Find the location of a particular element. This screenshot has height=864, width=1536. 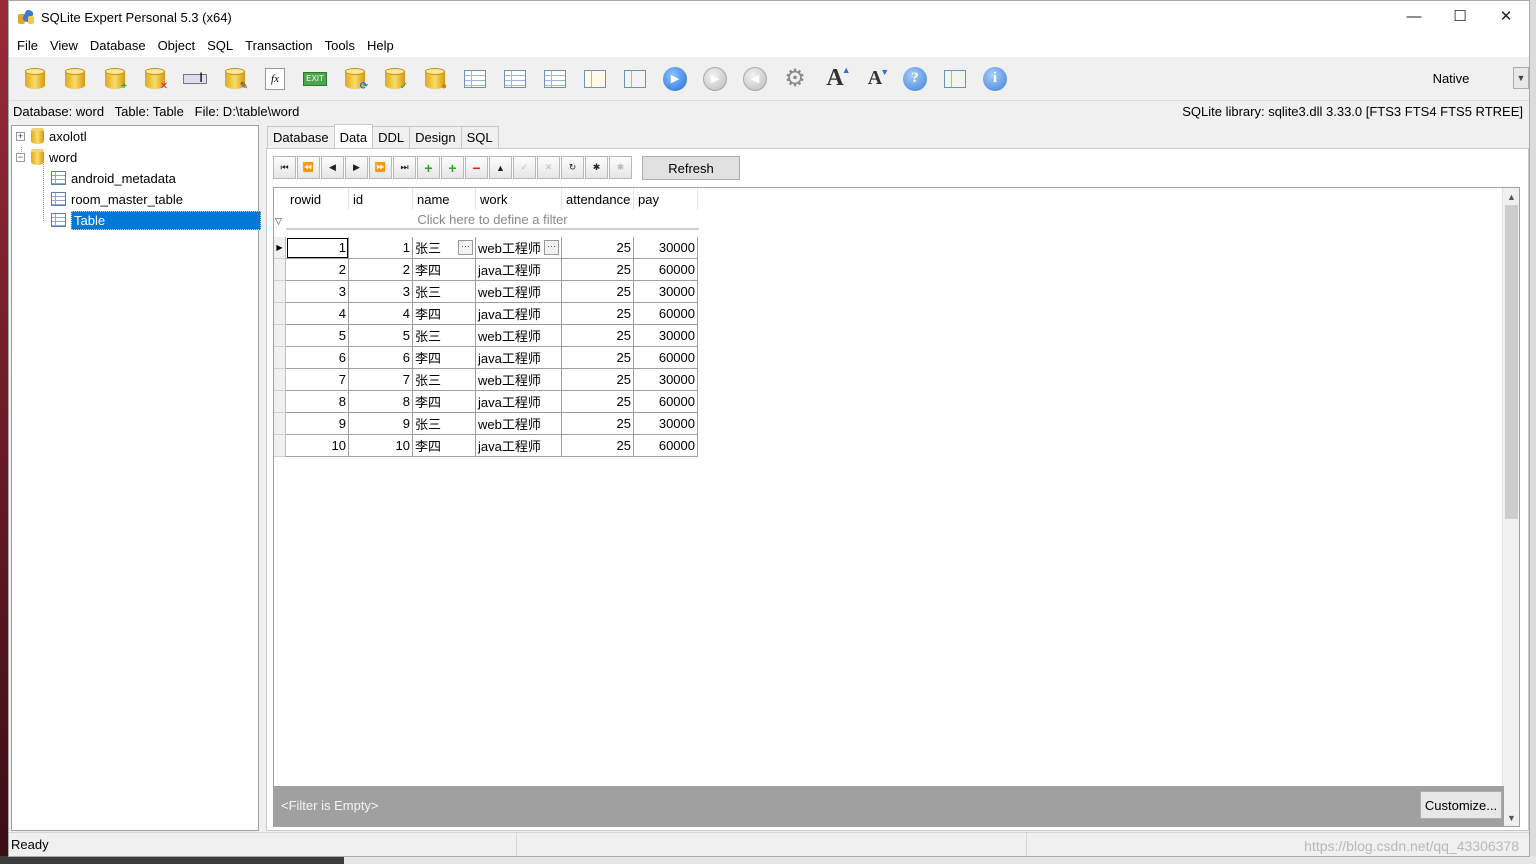

cell-id: 7 is located at coordinates (381, 380).